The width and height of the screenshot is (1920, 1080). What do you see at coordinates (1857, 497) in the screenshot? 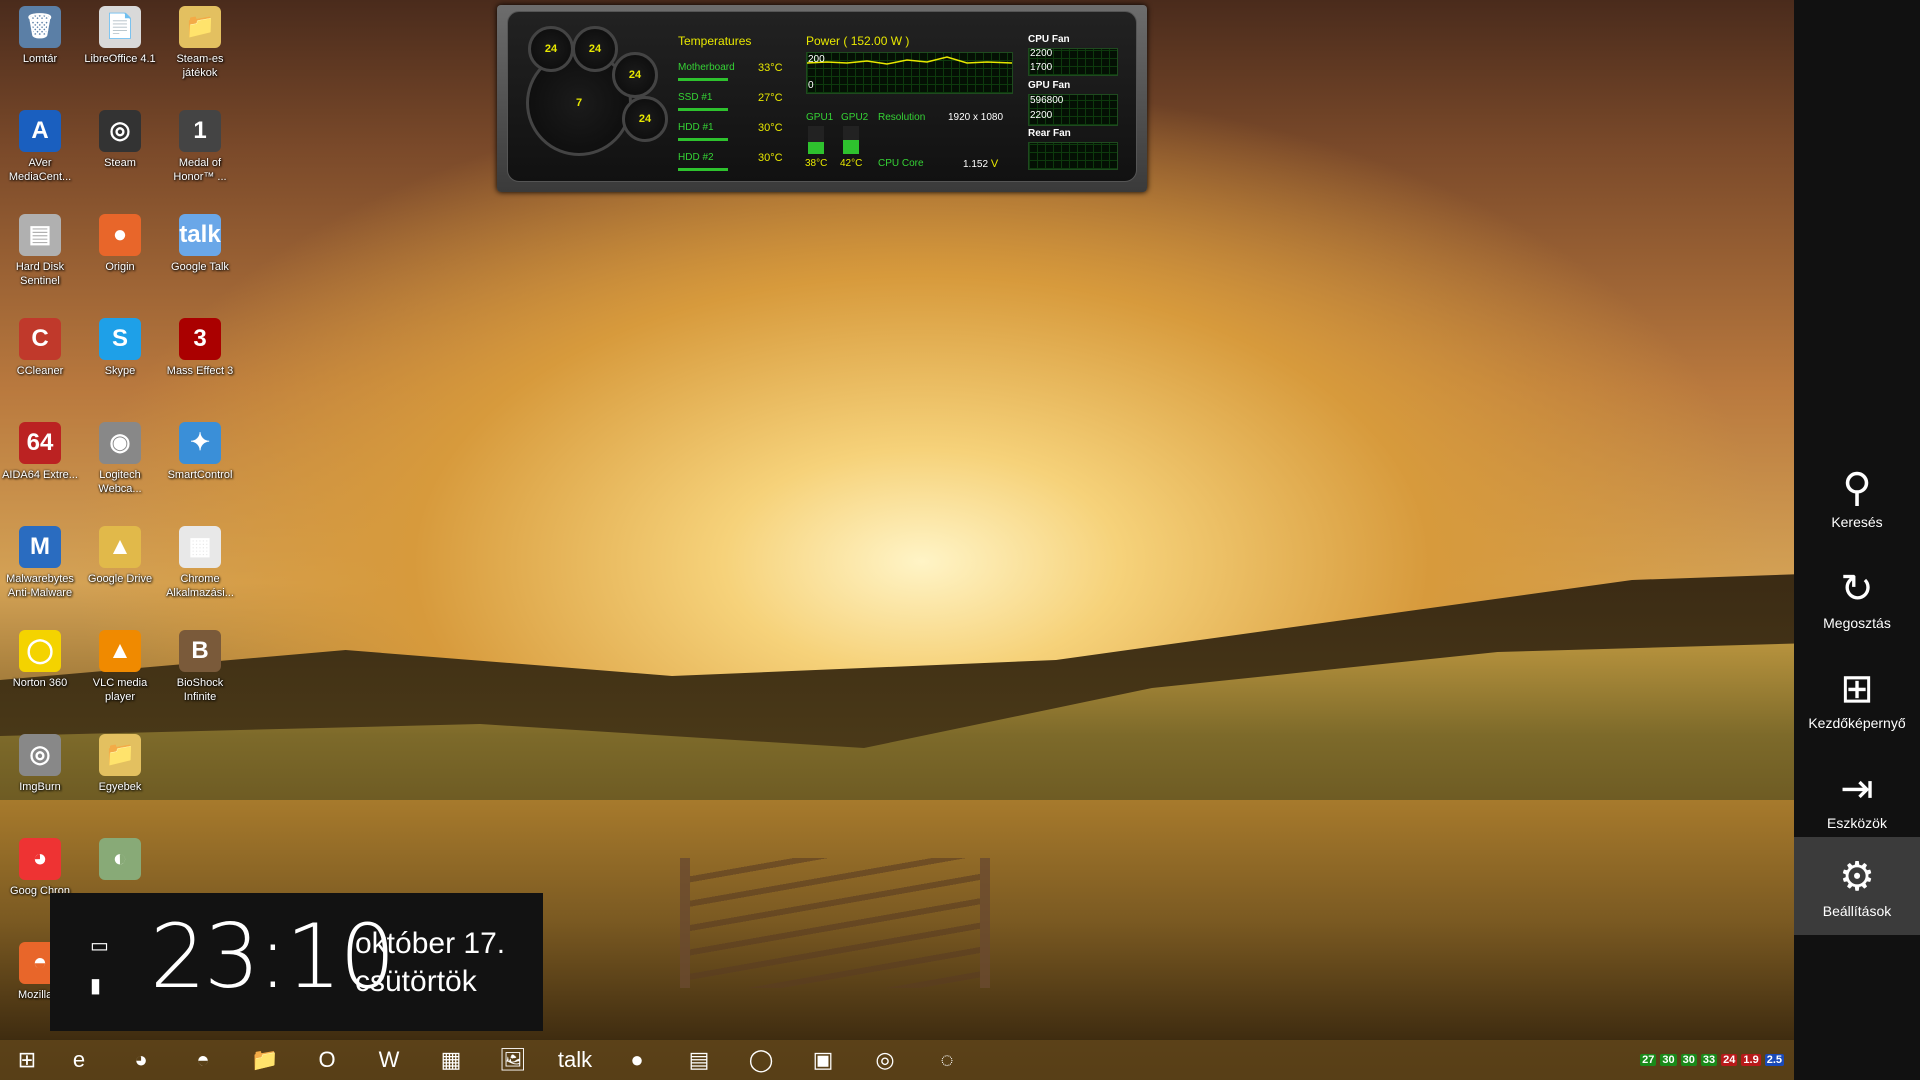
I see `charm-search: ⚲ Keresés` at bounding box center [1857, 497].